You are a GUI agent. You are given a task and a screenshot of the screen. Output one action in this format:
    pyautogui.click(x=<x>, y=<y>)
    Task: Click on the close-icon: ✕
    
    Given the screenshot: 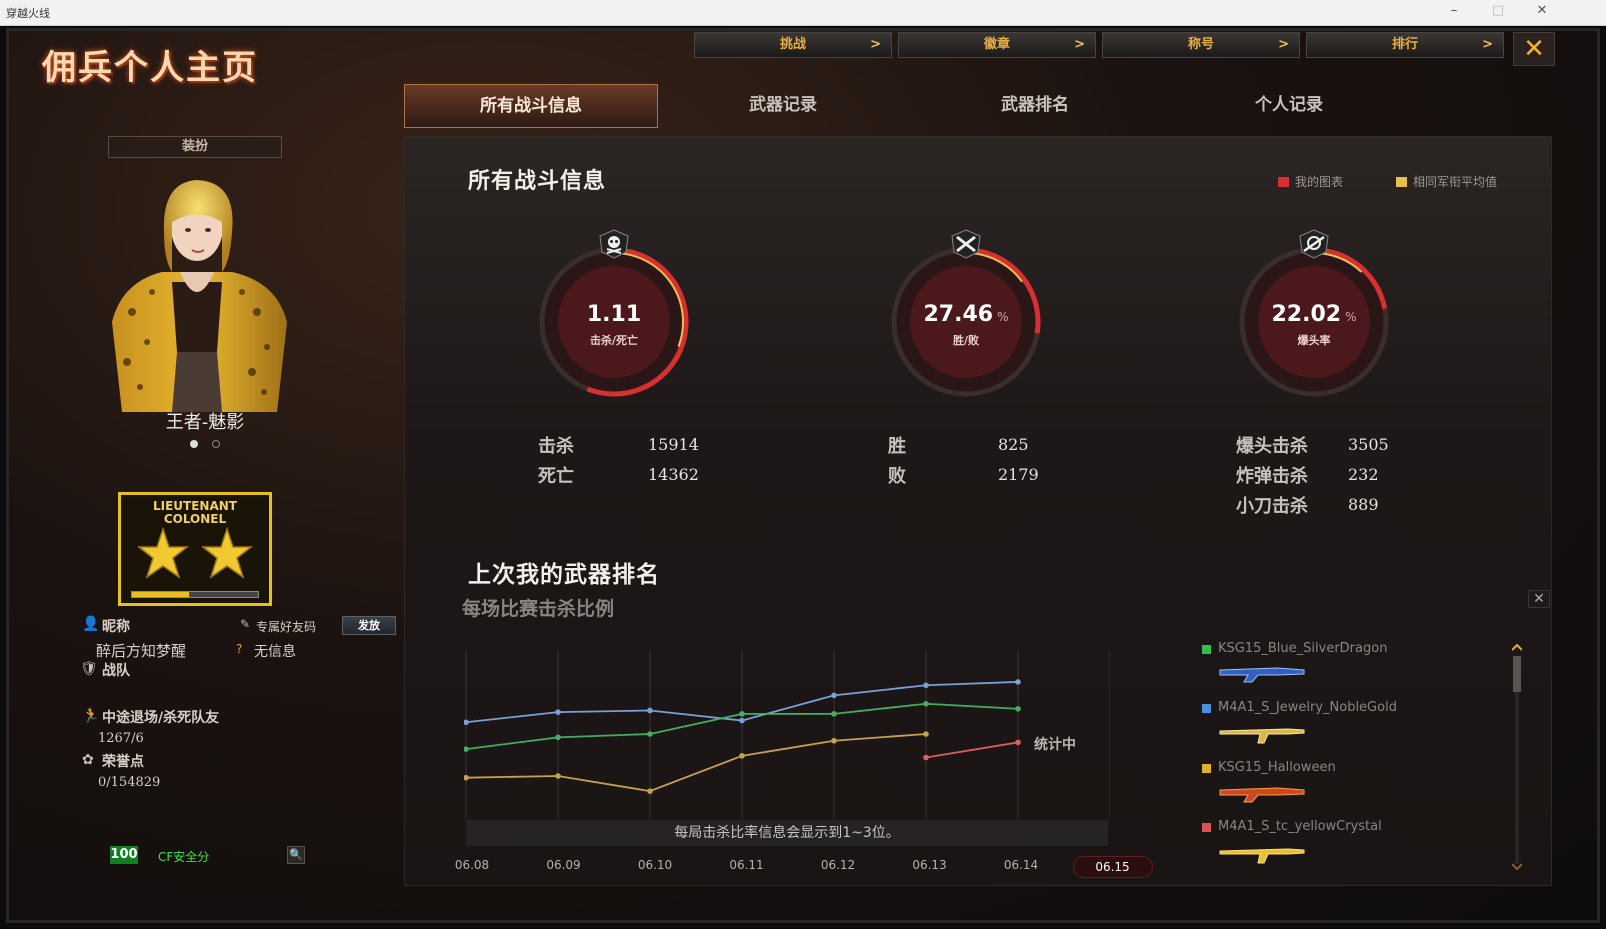 What is the action you would take?
    pyautogui.click(x=1539, y=599)
    